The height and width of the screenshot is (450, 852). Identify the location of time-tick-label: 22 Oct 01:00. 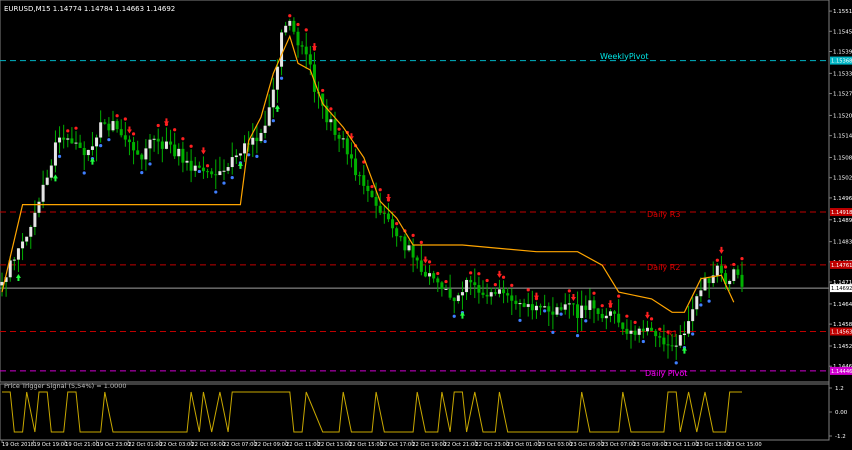
(145, 445).